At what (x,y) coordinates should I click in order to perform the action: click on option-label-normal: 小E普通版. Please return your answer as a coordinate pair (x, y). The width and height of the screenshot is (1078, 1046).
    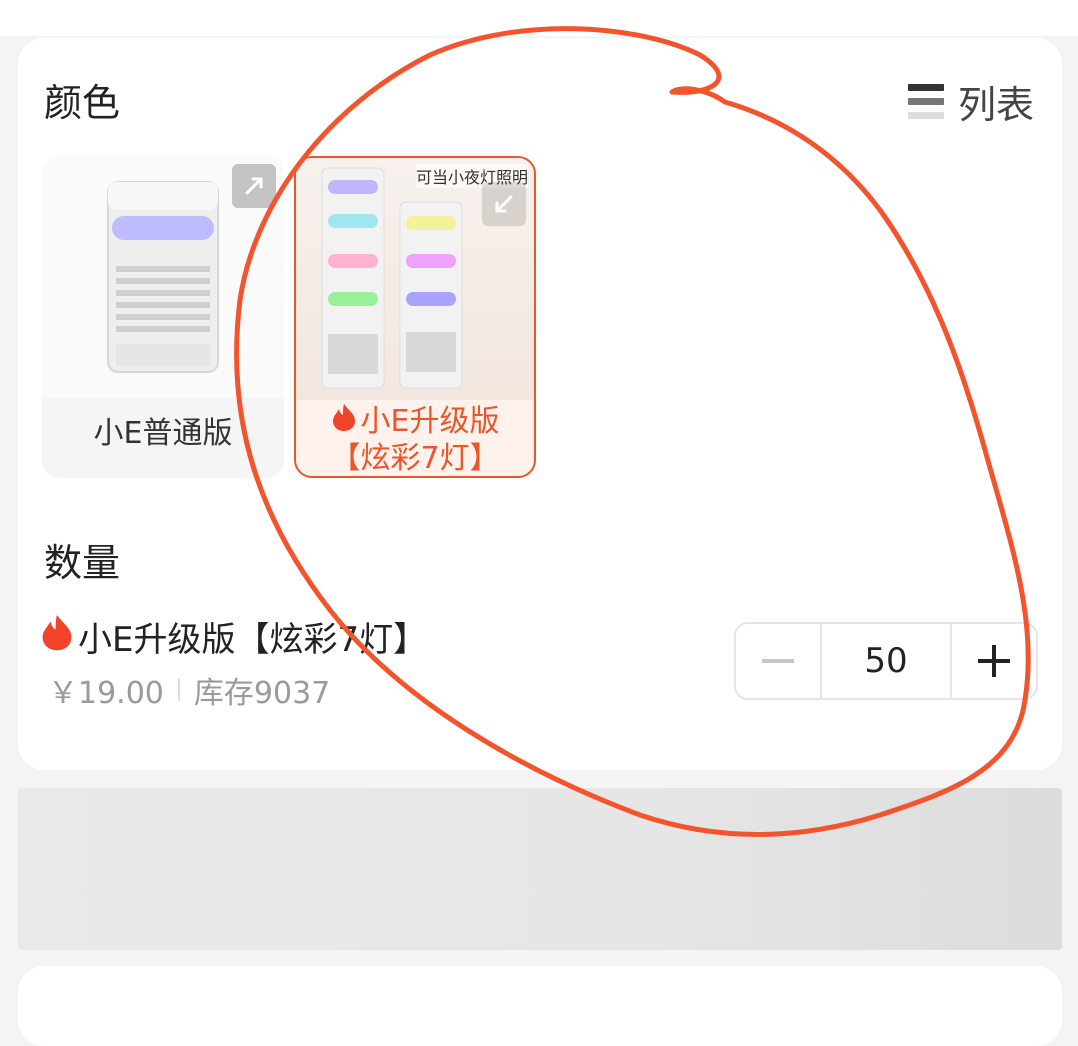
    Looking at the image, I should click on (163, 433).